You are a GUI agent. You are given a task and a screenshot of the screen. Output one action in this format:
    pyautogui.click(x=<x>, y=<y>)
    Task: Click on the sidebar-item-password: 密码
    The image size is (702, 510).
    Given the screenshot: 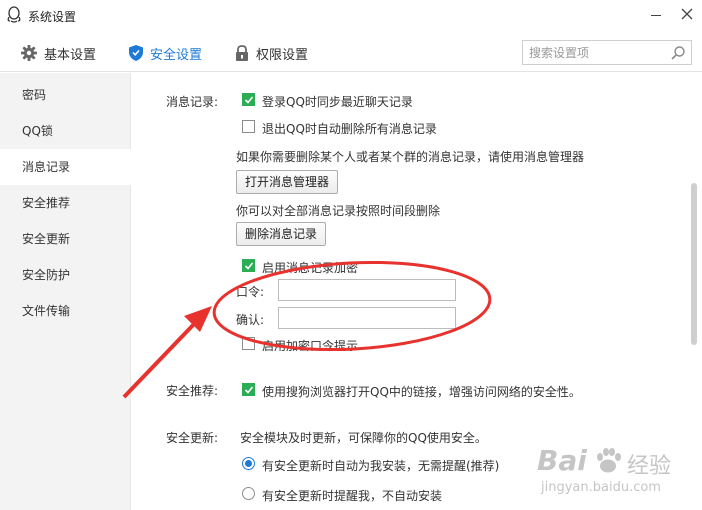 What is the action you would take?
    pyautogui.click(x=65, y=95)
    